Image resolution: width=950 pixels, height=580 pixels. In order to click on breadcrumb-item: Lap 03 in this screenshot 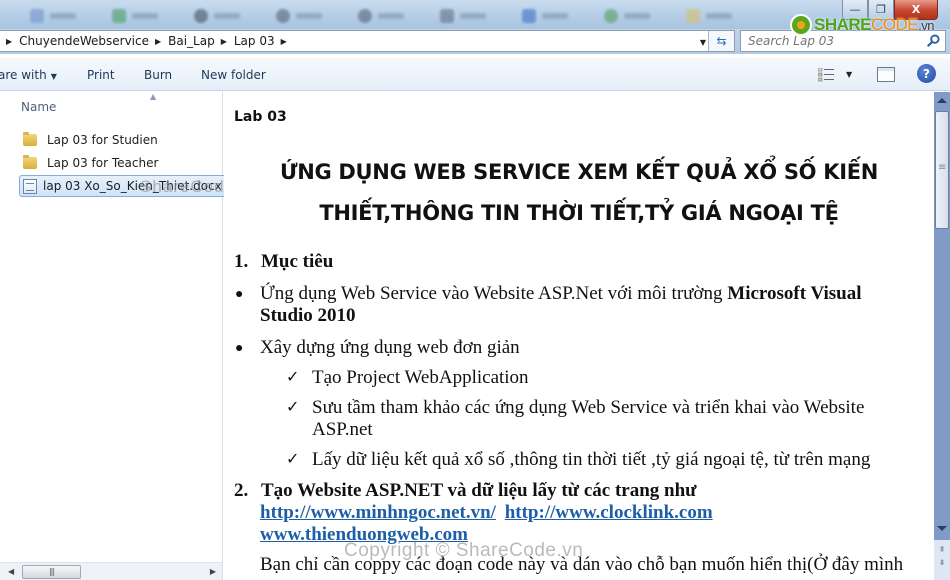, I will do `click(254, 41)`.